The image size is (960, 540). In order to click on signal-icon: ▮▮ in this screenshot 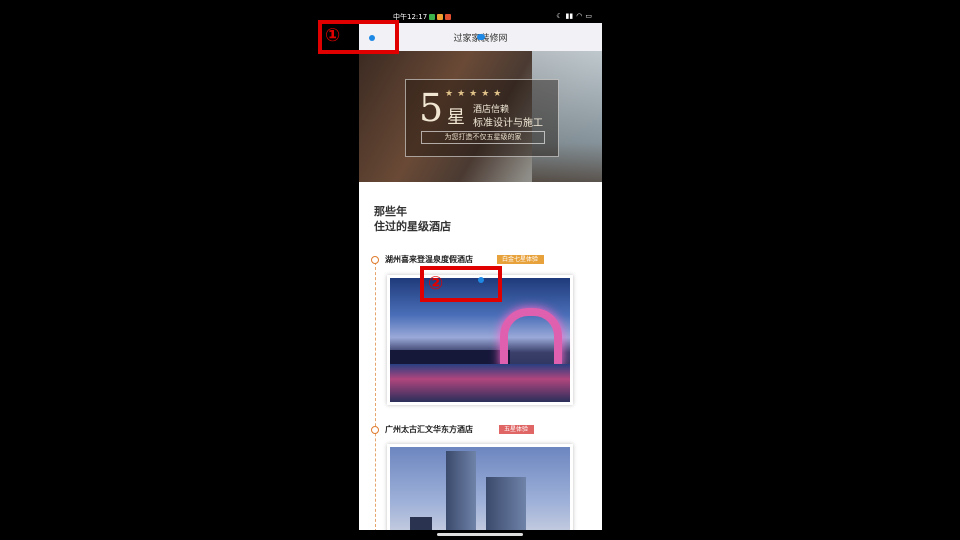, I will do `click(569, 16)`.